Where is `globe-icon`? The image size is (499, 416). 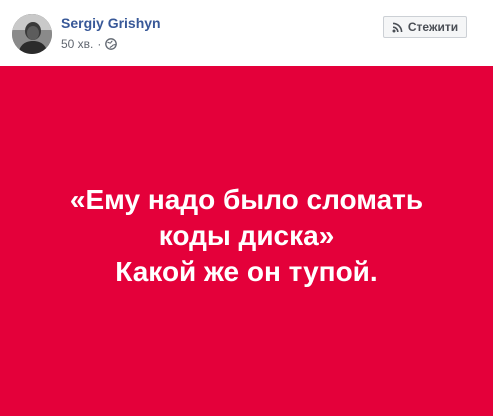 globe-icon is located at coordinates (111, 44).